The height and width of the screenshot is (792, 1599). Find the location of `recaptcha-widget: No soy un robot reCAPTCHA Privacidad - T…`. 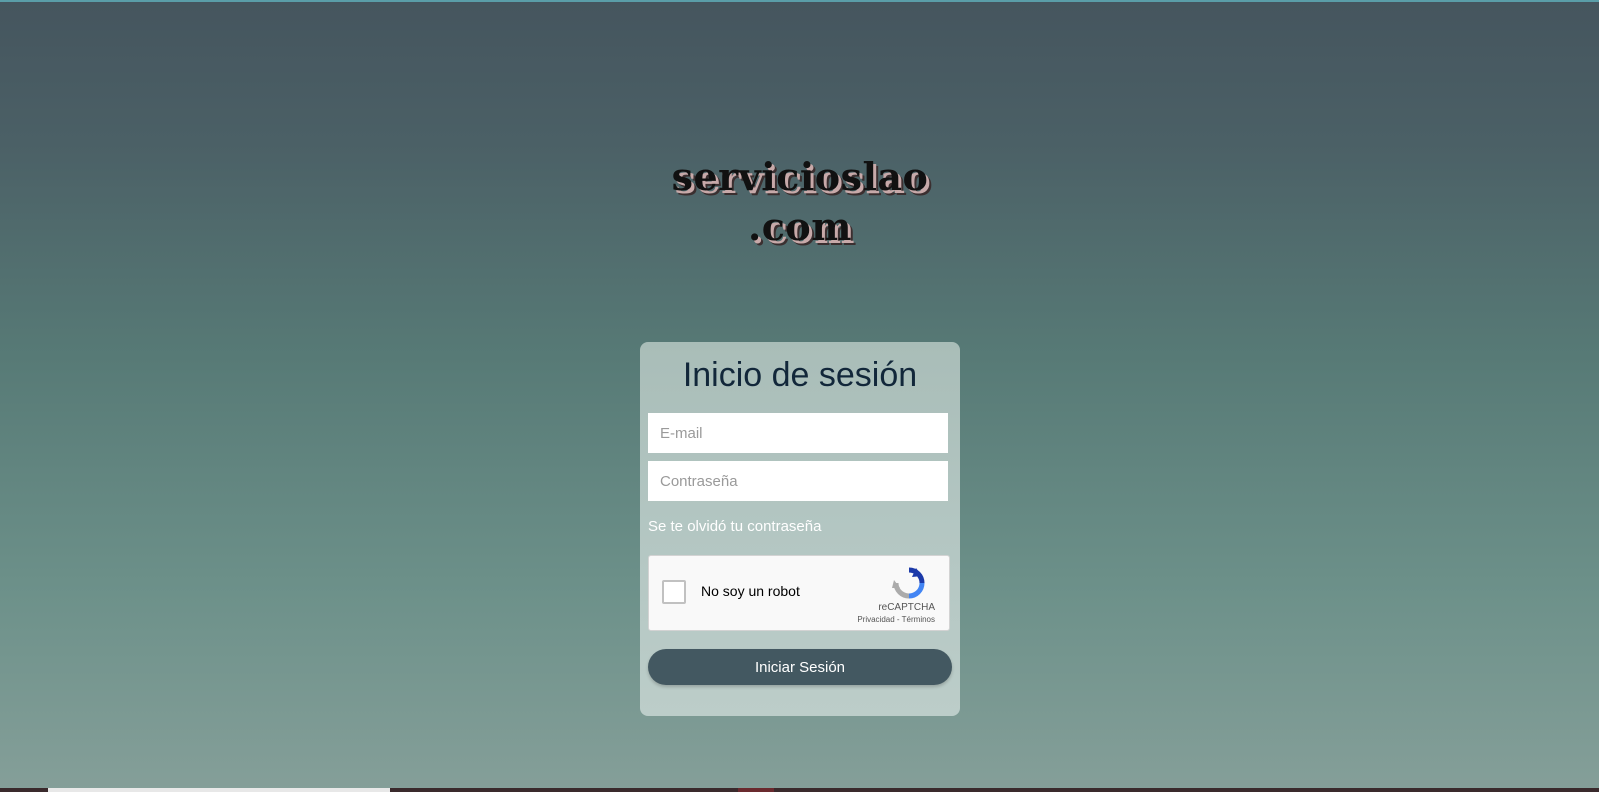

recaptcha-widget: No soy un robot reCAPTCHA Privacidad - T… is located at coordinates (799, 593).